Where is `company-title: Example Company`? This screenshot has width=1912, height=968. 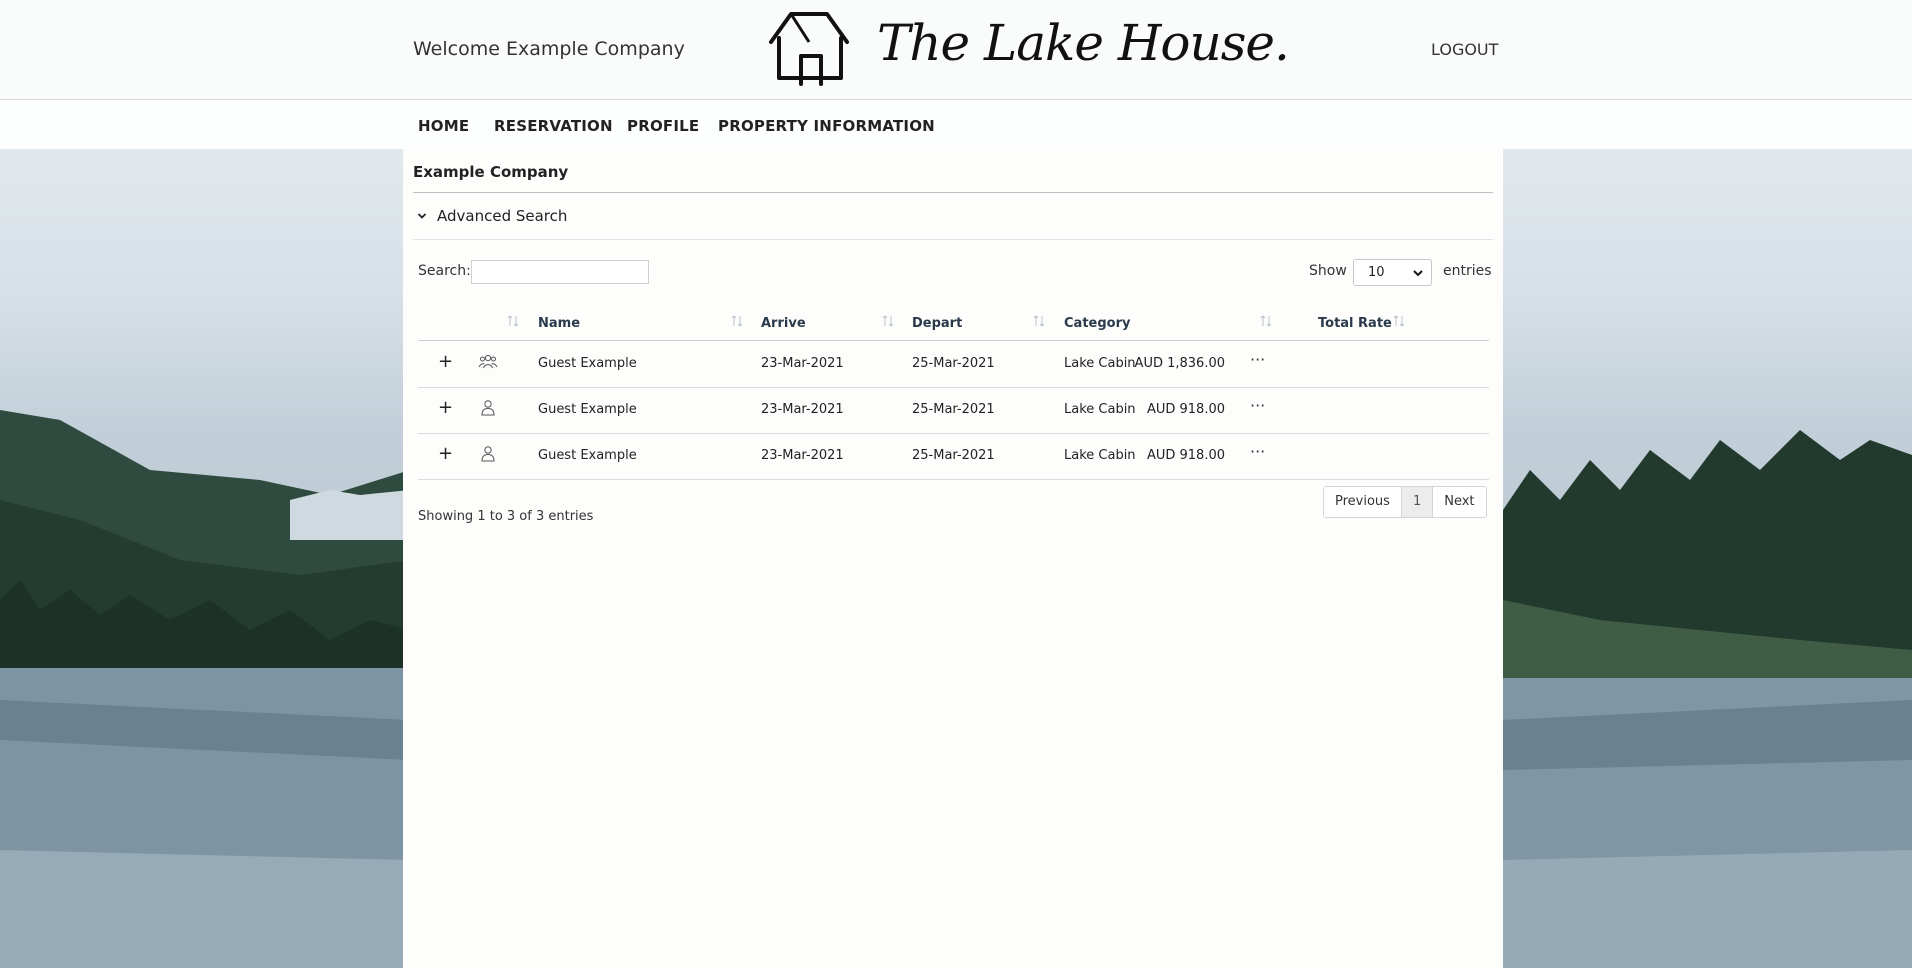
company-title: Example Company is located at coordinates (491, 172).